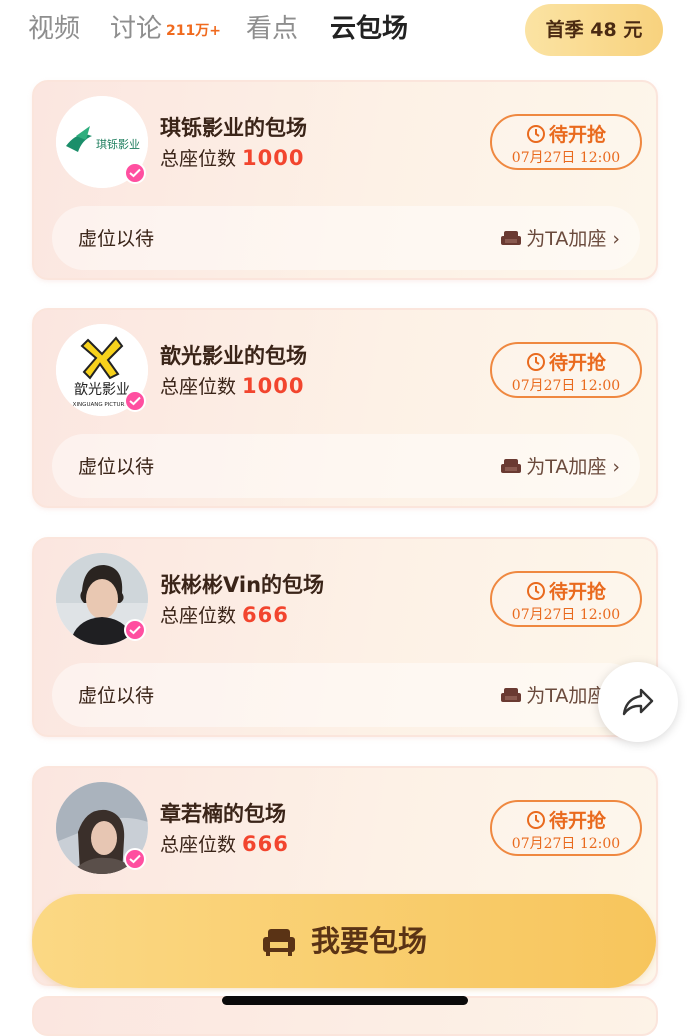 This screenshot has height=1036, width=690. I want to click on book-screening-button: 我要包场, so click(344, 941).